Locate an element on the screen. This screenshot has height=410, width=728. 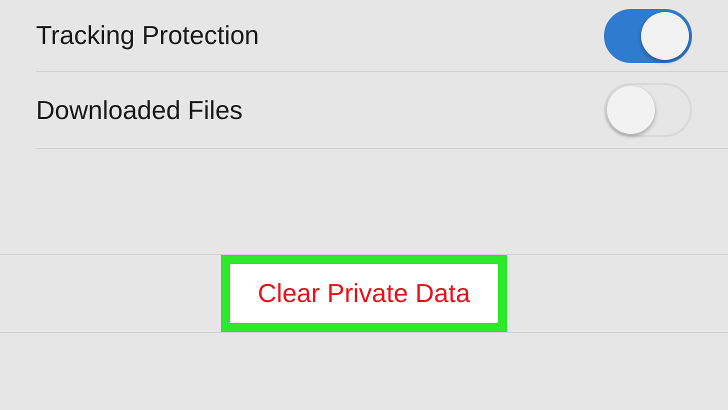
toggle-switch is located at coordinates (648, 35).